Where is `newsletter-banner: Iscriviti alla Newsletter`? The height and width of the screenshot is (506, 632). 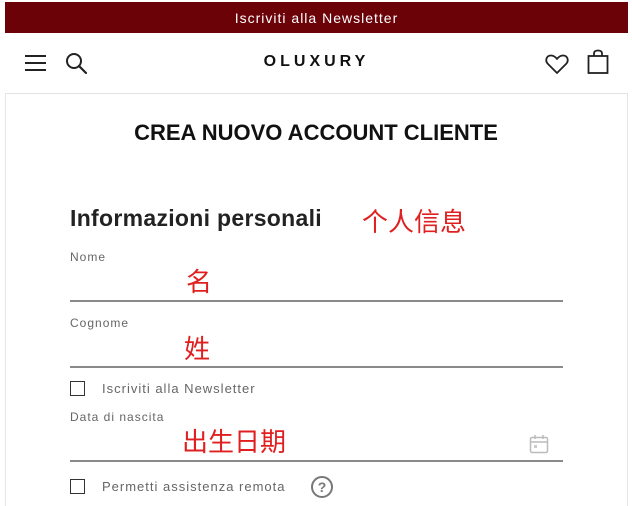 newsletter-banner: Iscriviti alla Newsletter is located at coordinates (316, 17).